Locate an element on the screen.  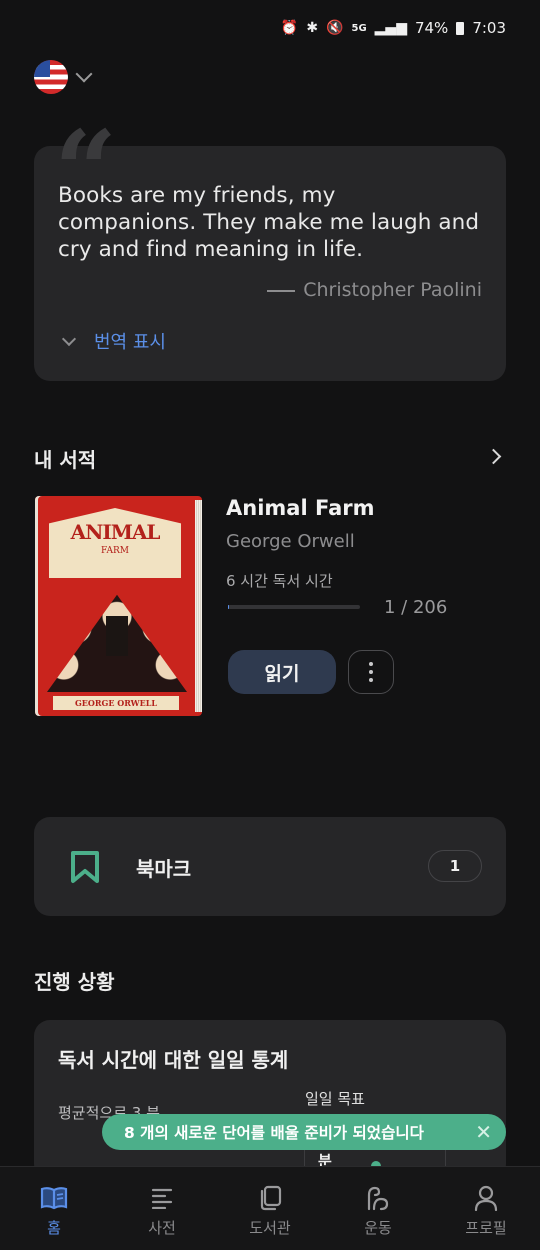
network-label: 5G is located at coordinates (359, 28).